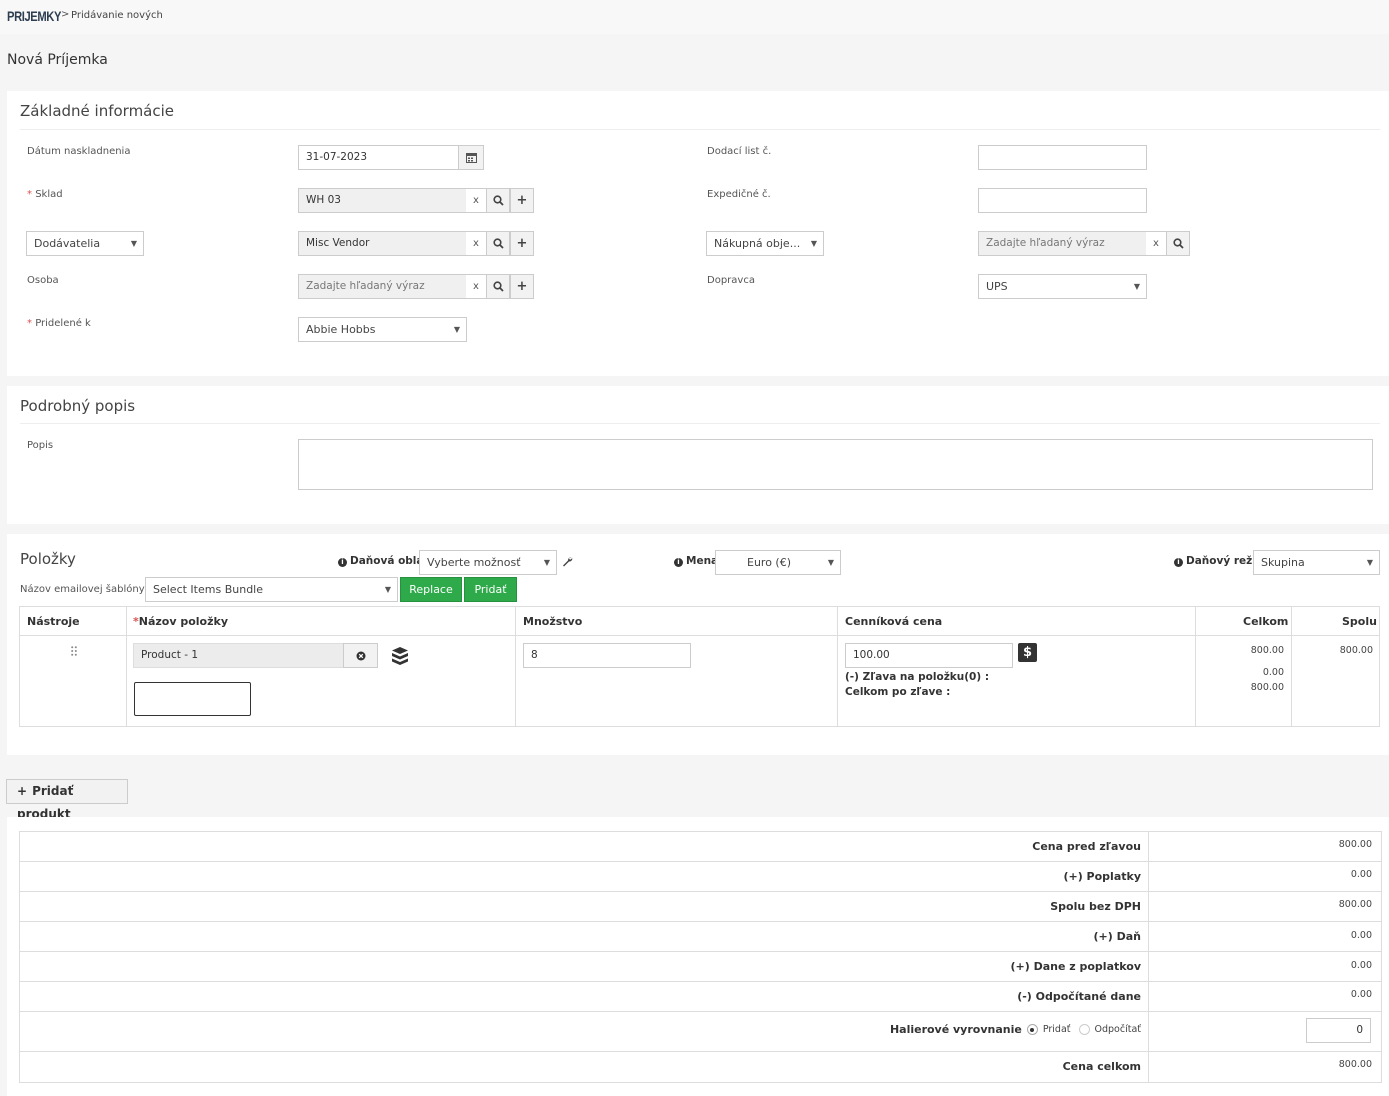  What do you see at coordinates (1062, 157) in the screenshot?
I see `delivery-note-input` at bounding box center [1062, 157].